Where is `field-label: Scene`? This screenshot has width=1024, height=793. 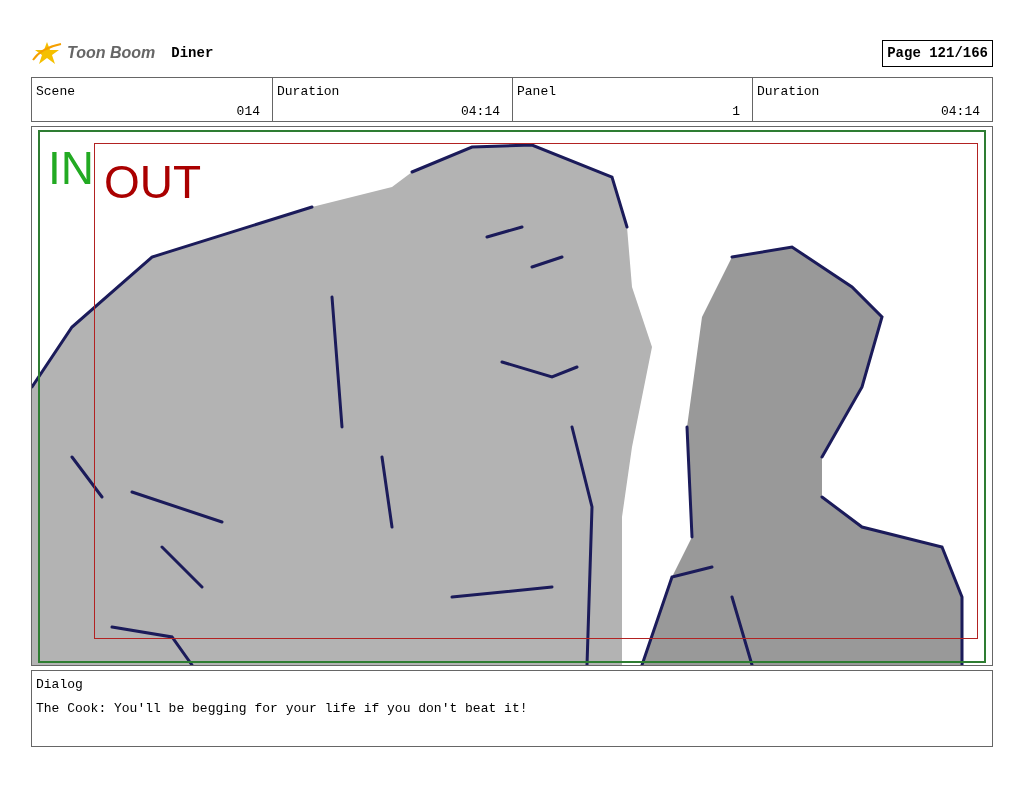
field-label: Scene is located at coordinates (55, 92).